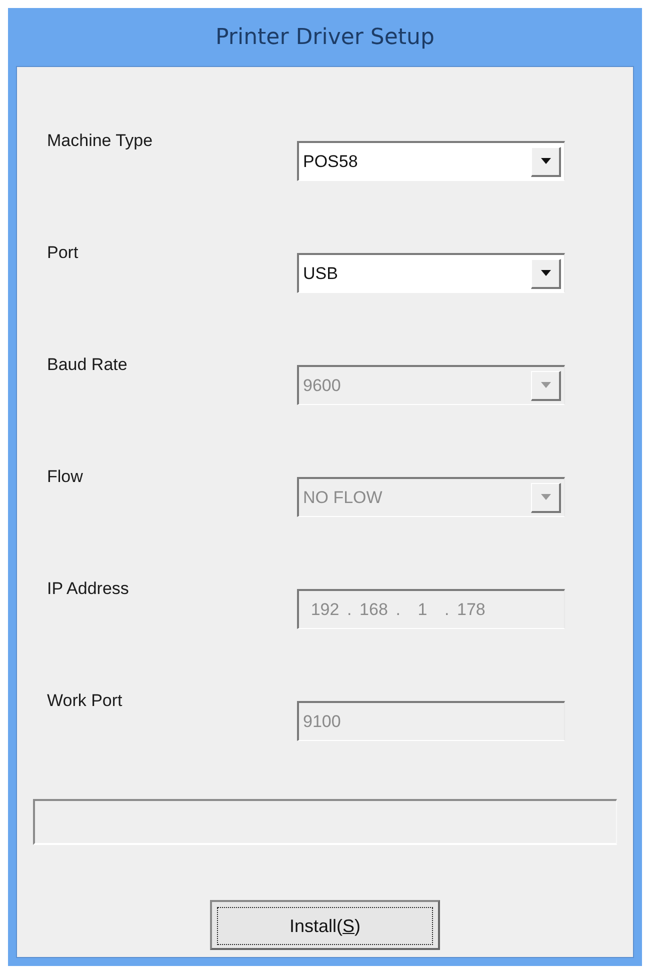 This screenshot has width=658, height=974. Describe the element at coordinates (325, 925) in the screenshot. I see `install-button: Install(S)` at that location.